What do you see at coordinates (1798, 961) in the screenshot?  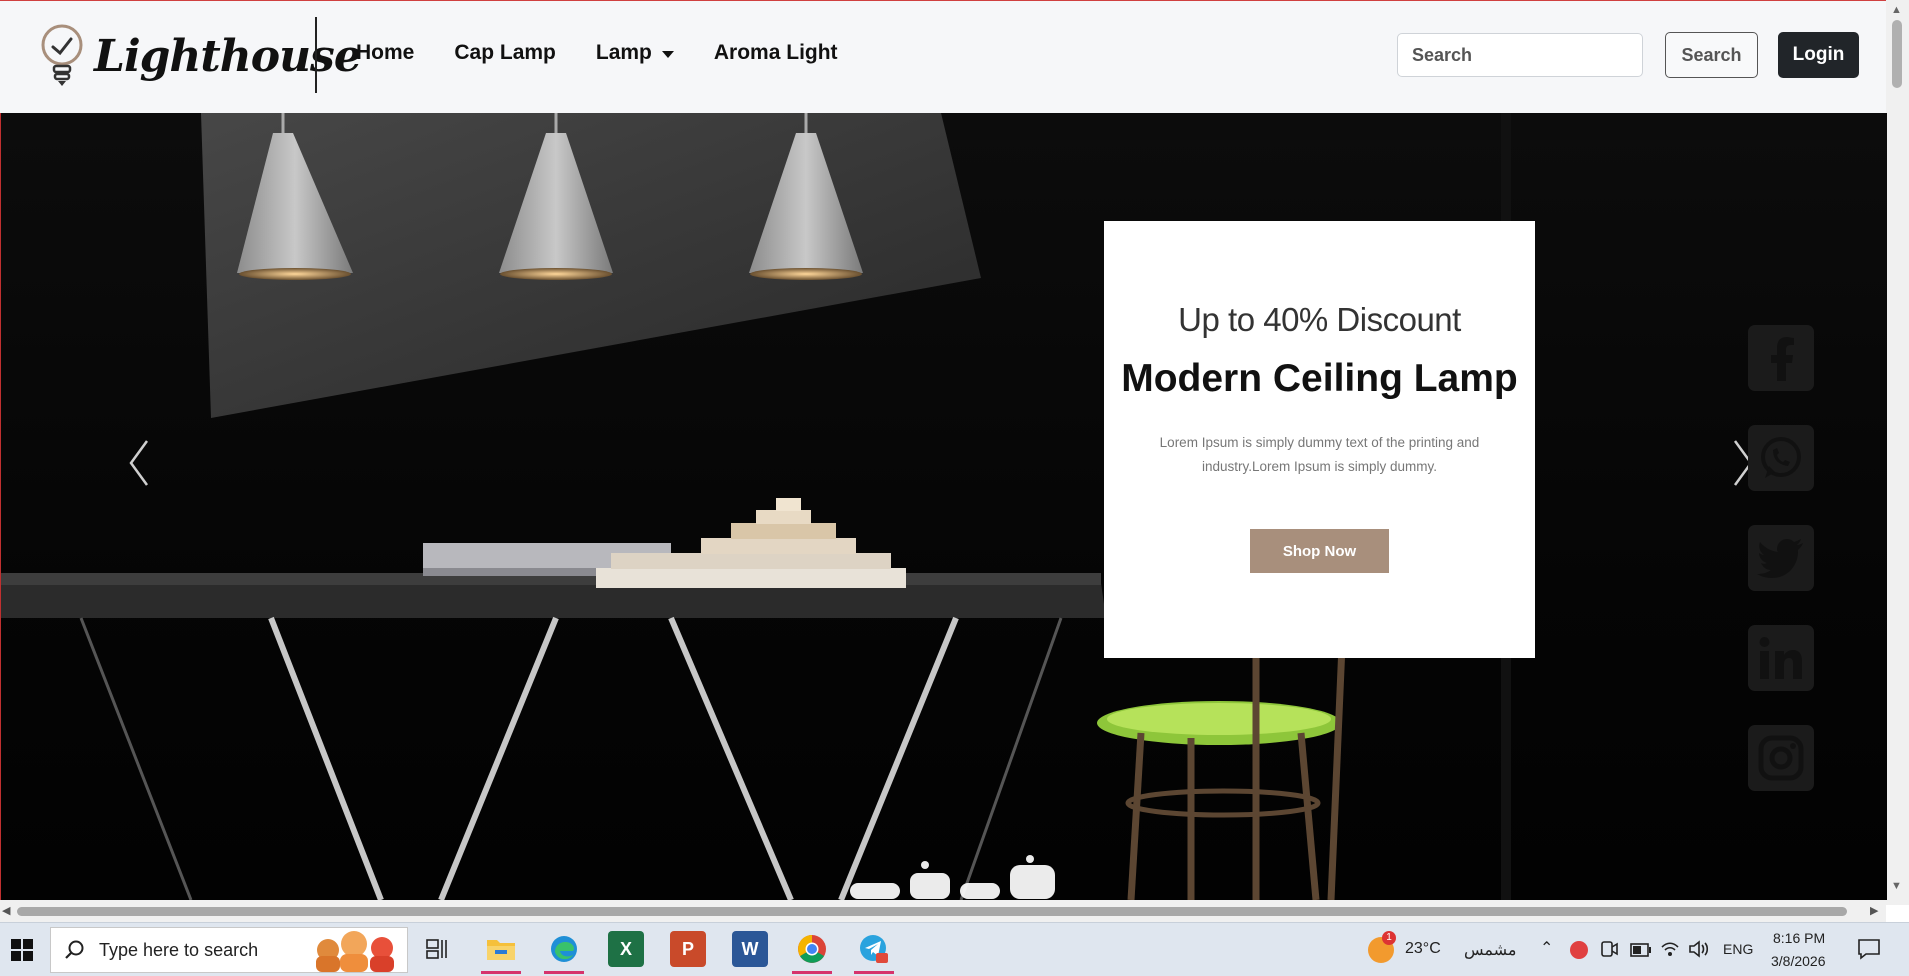 I see `clock-date: 3/8/2026` at bounding box center [1798, 961].